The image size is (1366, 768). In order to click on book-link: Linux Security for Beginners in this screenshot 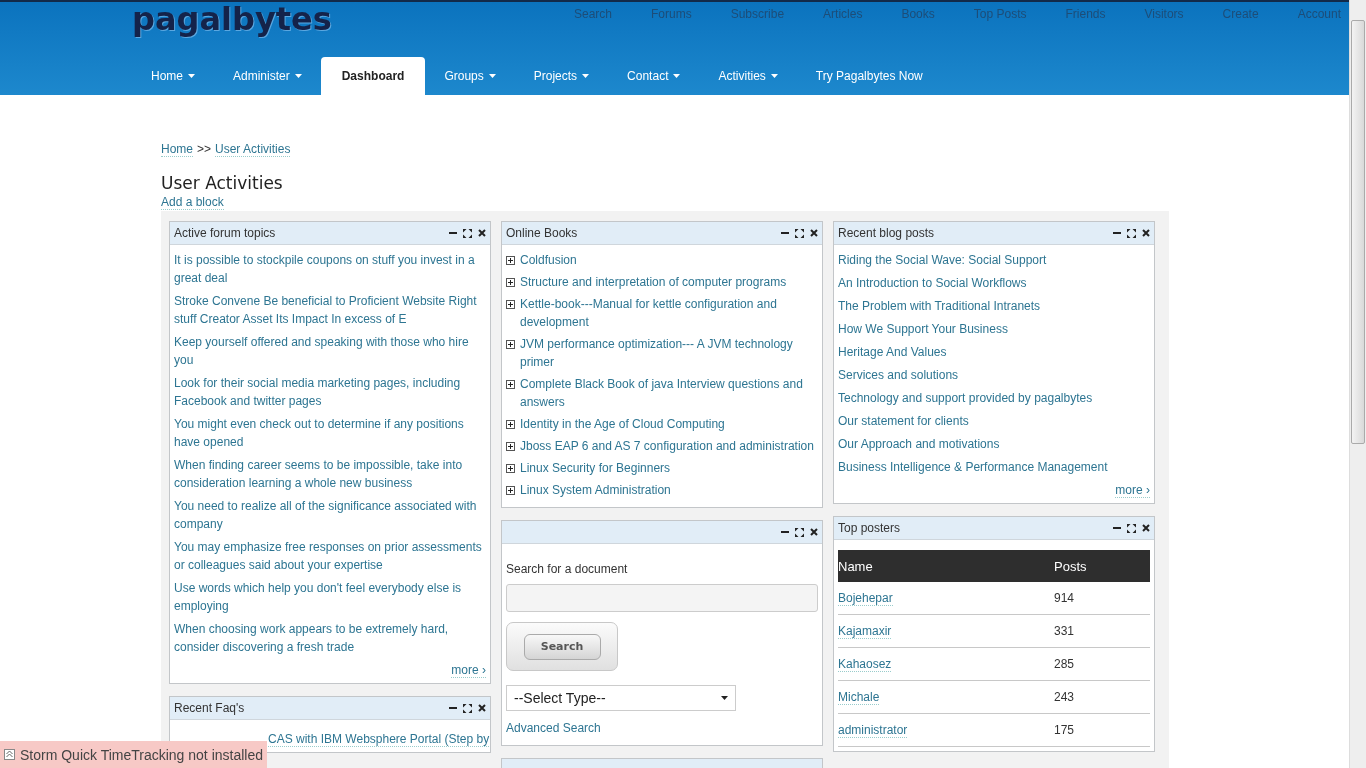, I will do `click(595, 468)`.